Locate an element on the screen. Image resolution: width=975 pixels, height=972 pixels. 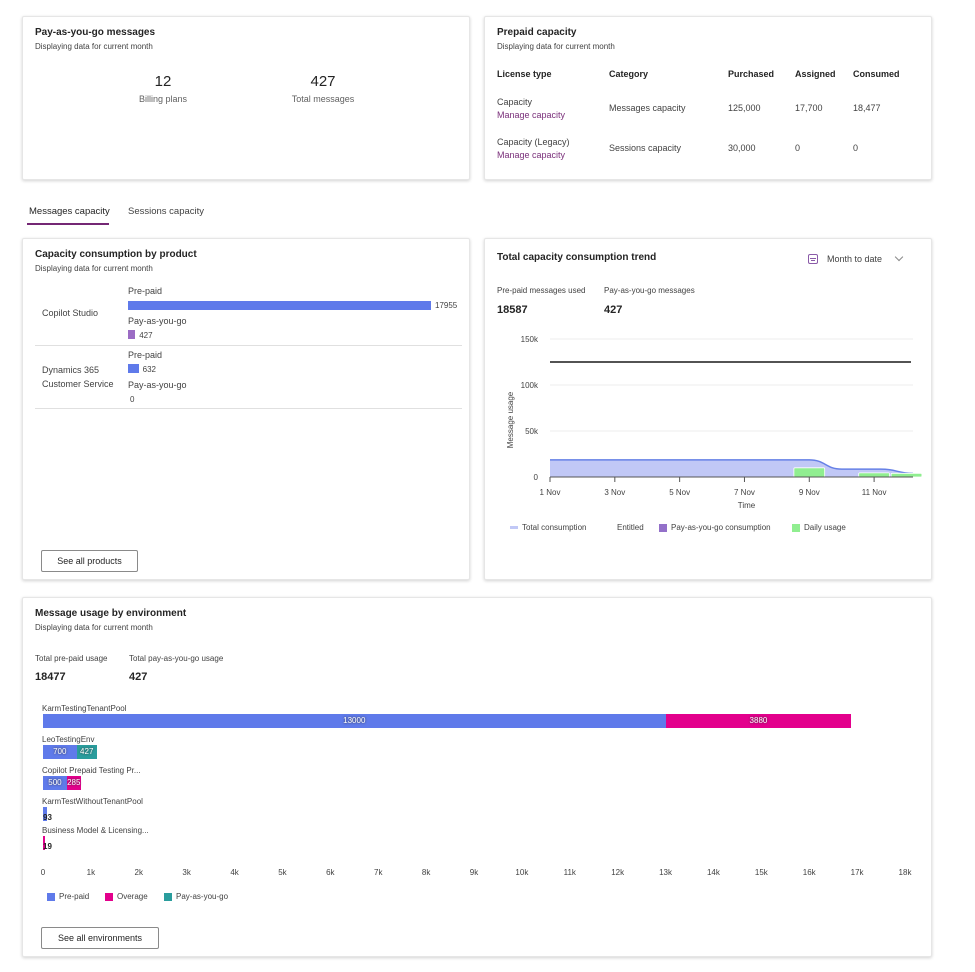
stat-label: Total messages is located at coordinates (323, 99).